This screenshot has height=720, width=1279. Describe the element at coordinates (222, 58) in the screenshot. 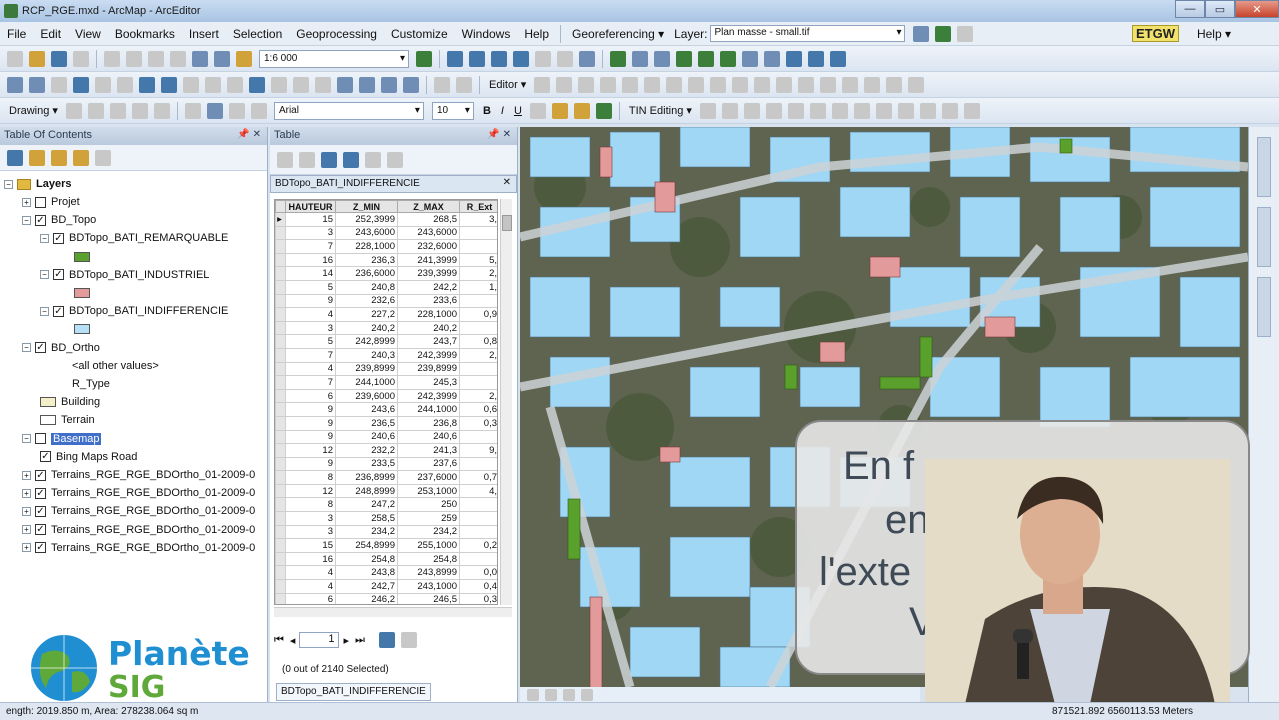

I see `redo-icon` at that location.